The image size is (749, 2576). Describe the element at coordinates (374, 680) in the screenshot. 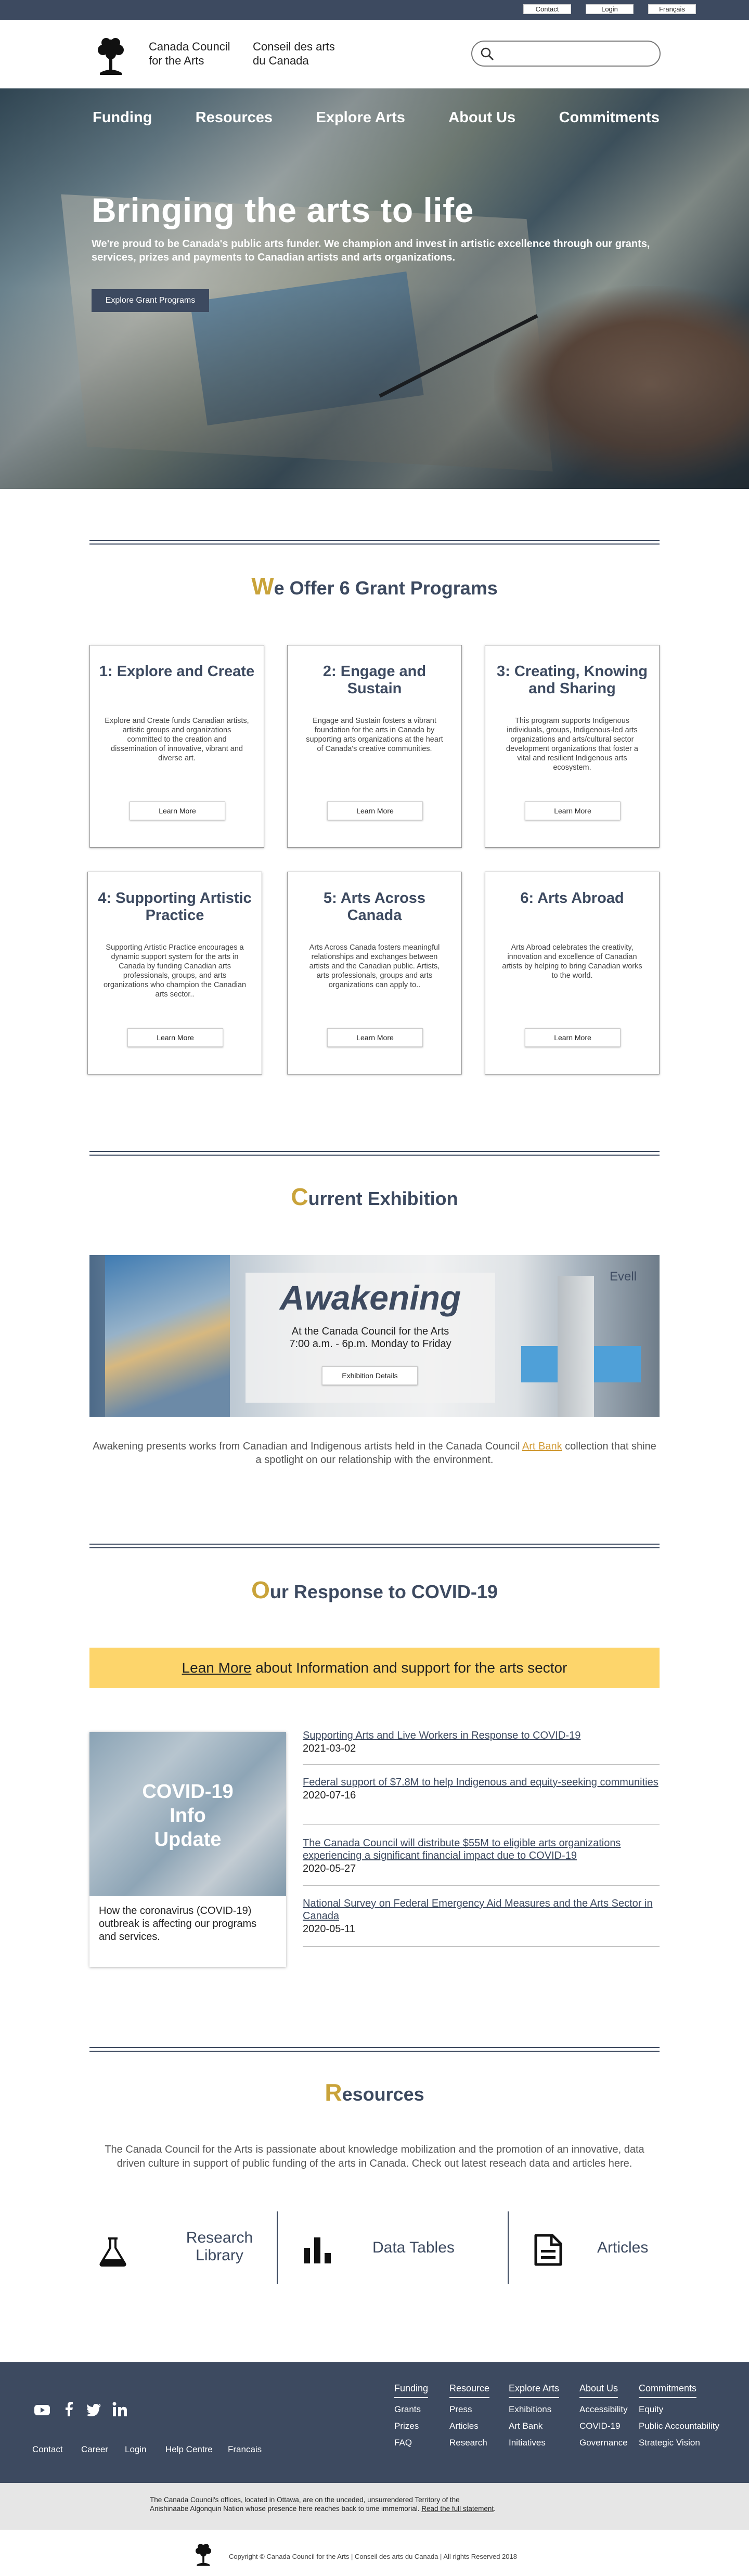

I see `grant-card-title: 2: Engage and Sustain` at that location.